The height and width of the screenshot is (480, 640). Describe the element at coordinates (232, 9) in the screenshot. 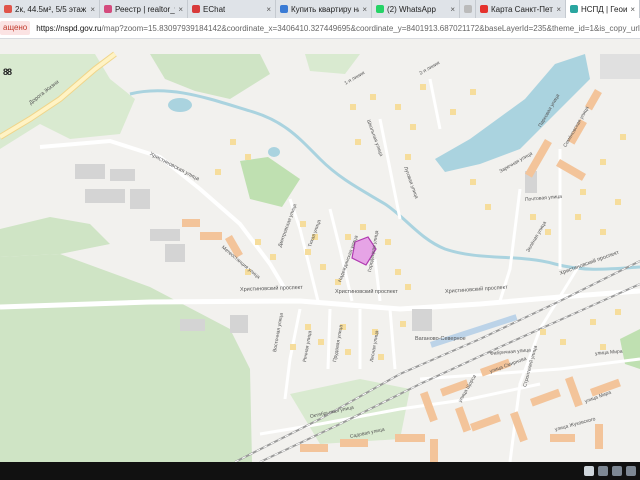

I see `browser-tab: EChat ×` at that location.